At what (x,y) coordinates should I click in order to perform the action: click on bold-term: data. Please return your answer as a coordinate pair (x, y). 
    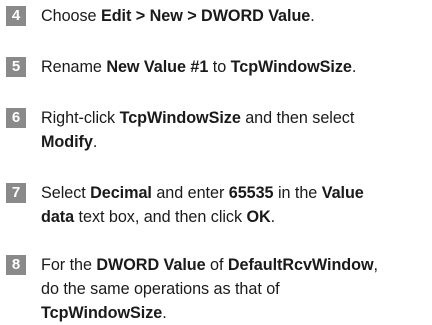
    Looking at the image, I should click on (58, 217).